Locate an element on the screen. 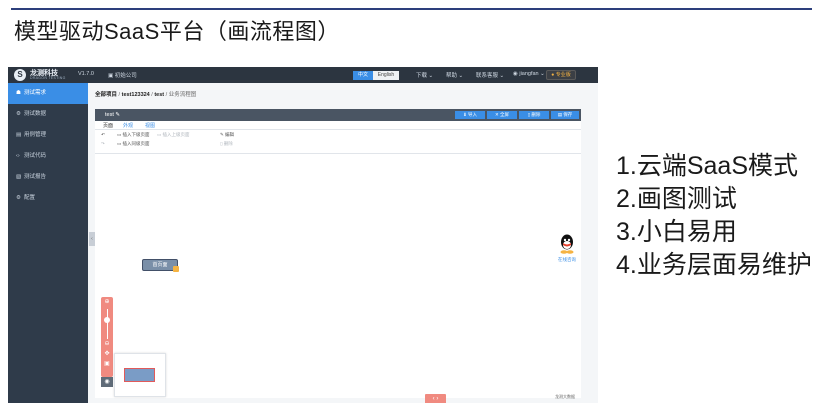 Image resolution: width=830 pixels, height=411 pixels. eye-icon: ◉ is located at coordinates (107, 382).